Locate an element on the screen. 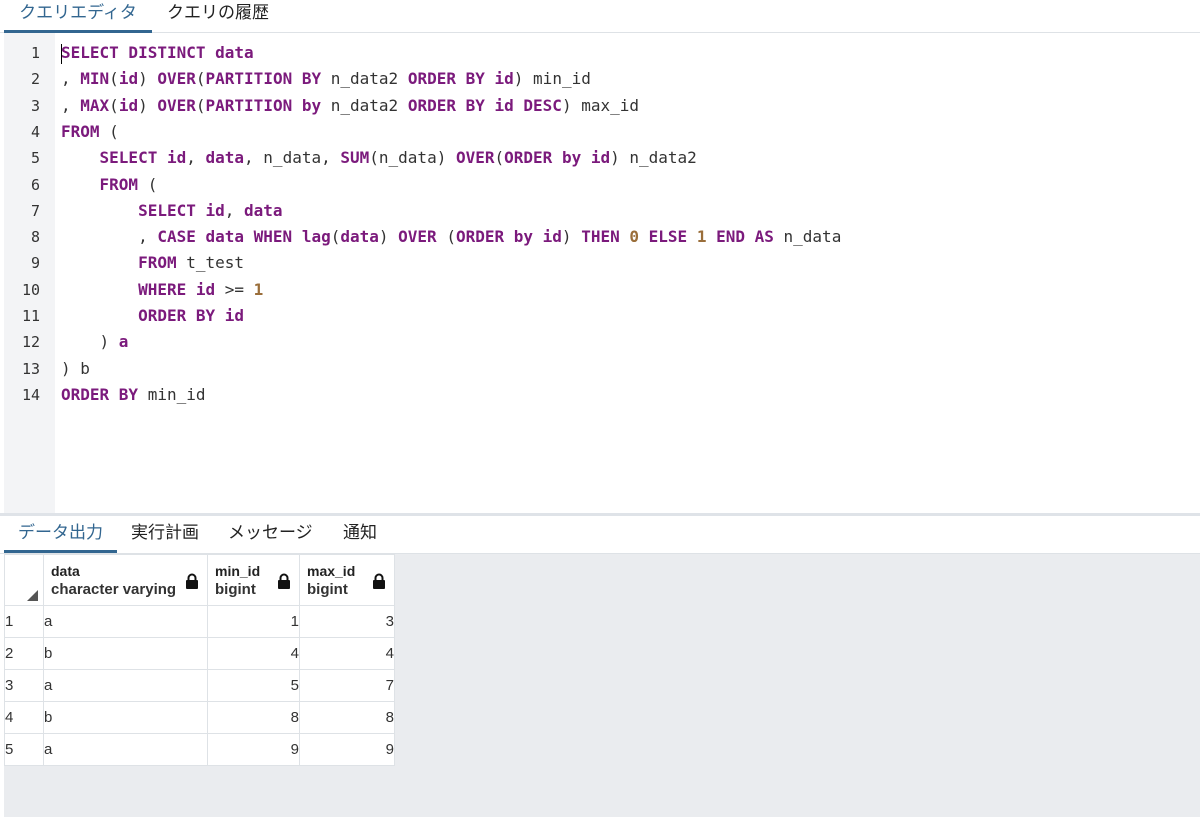 Image resolution: width=1200 pixels, height=817 pixels. cell-min-id: 5 is located at coordinates (253, 685).